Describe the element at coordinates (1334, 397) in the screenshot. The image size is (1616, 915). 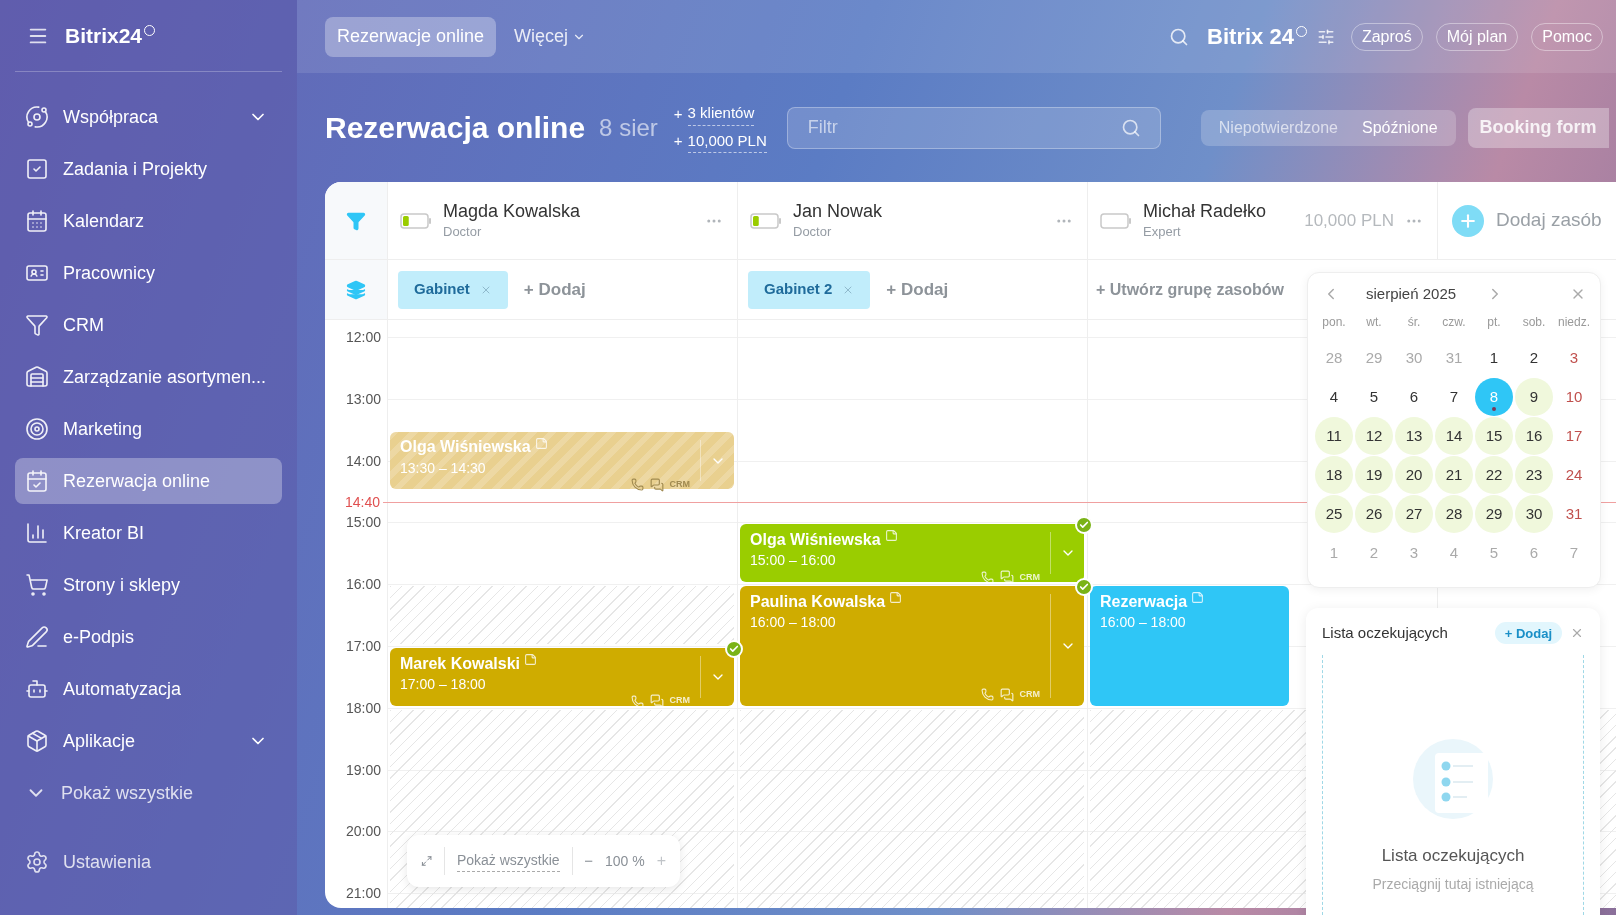
I see `calendar-day: 4` at that location.